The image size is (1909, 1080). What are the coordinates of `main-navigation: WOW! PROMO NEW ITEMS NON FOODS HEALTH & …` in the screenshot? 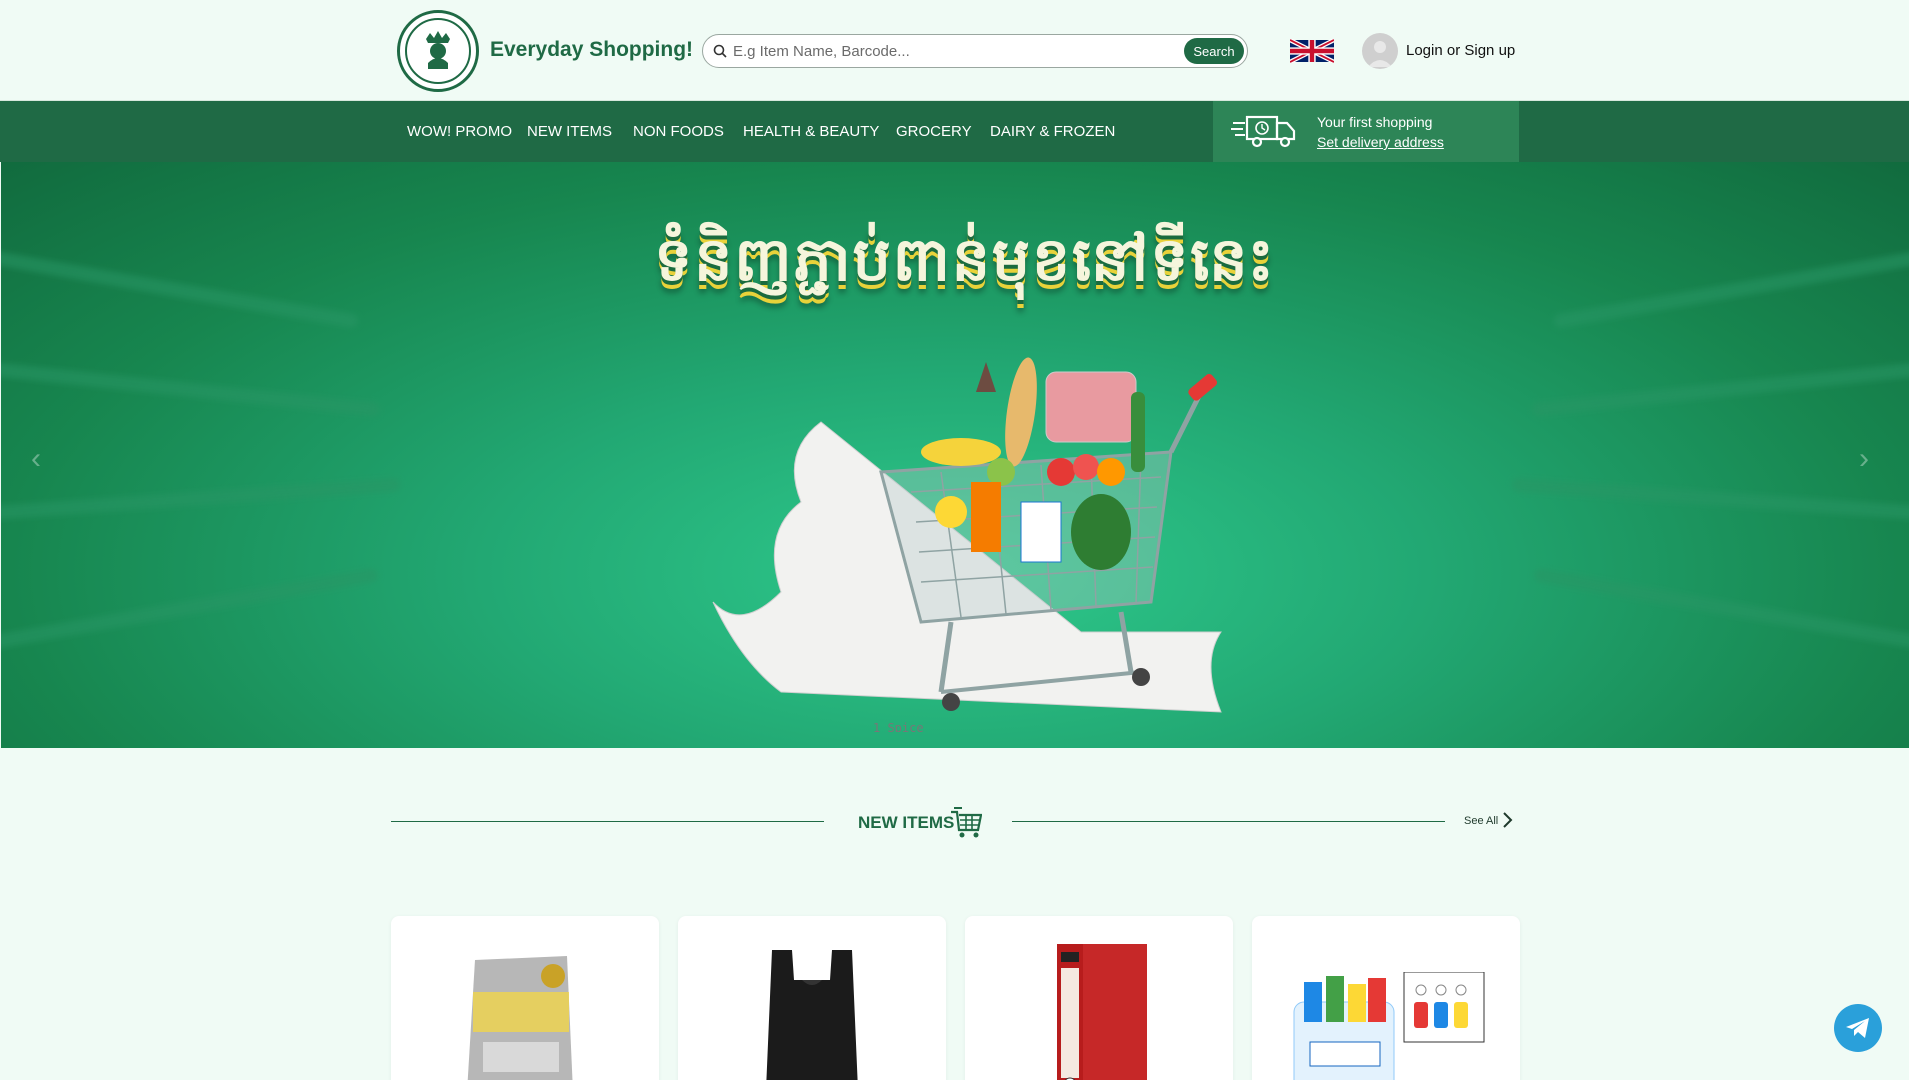 It's located at (954, 131).